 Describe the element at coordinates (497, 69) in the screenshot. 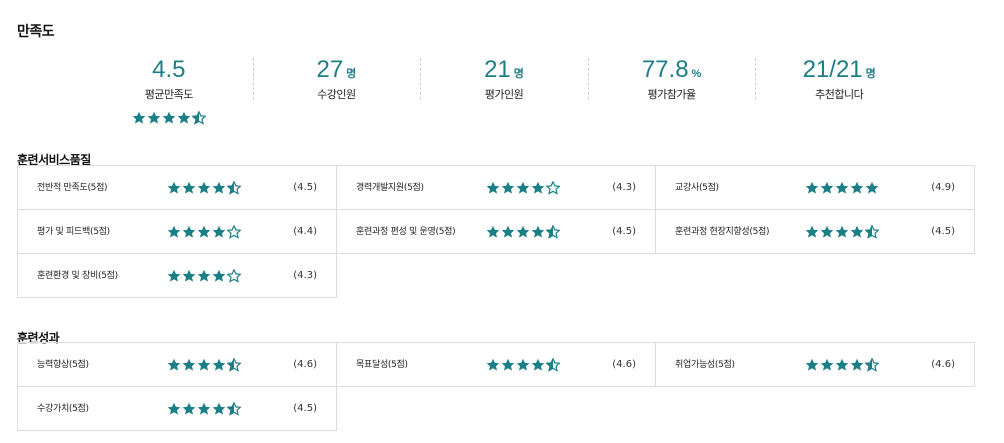

I see `stat-number: 21` at that location.